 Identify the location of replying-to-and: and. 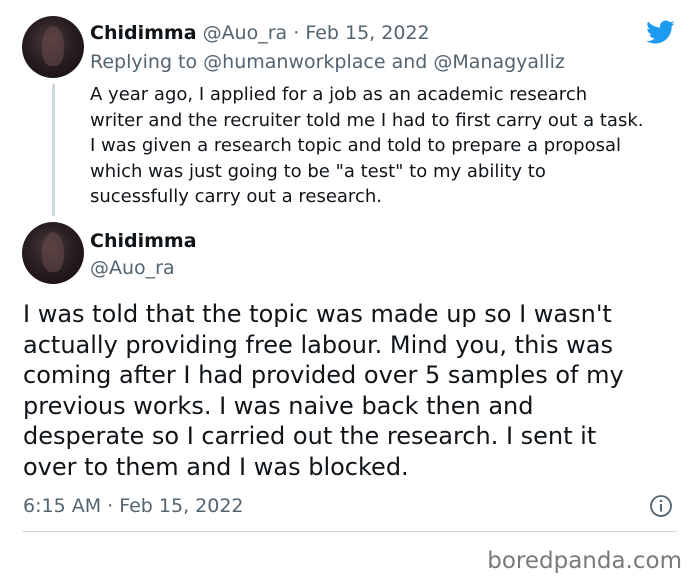
(409, 62).